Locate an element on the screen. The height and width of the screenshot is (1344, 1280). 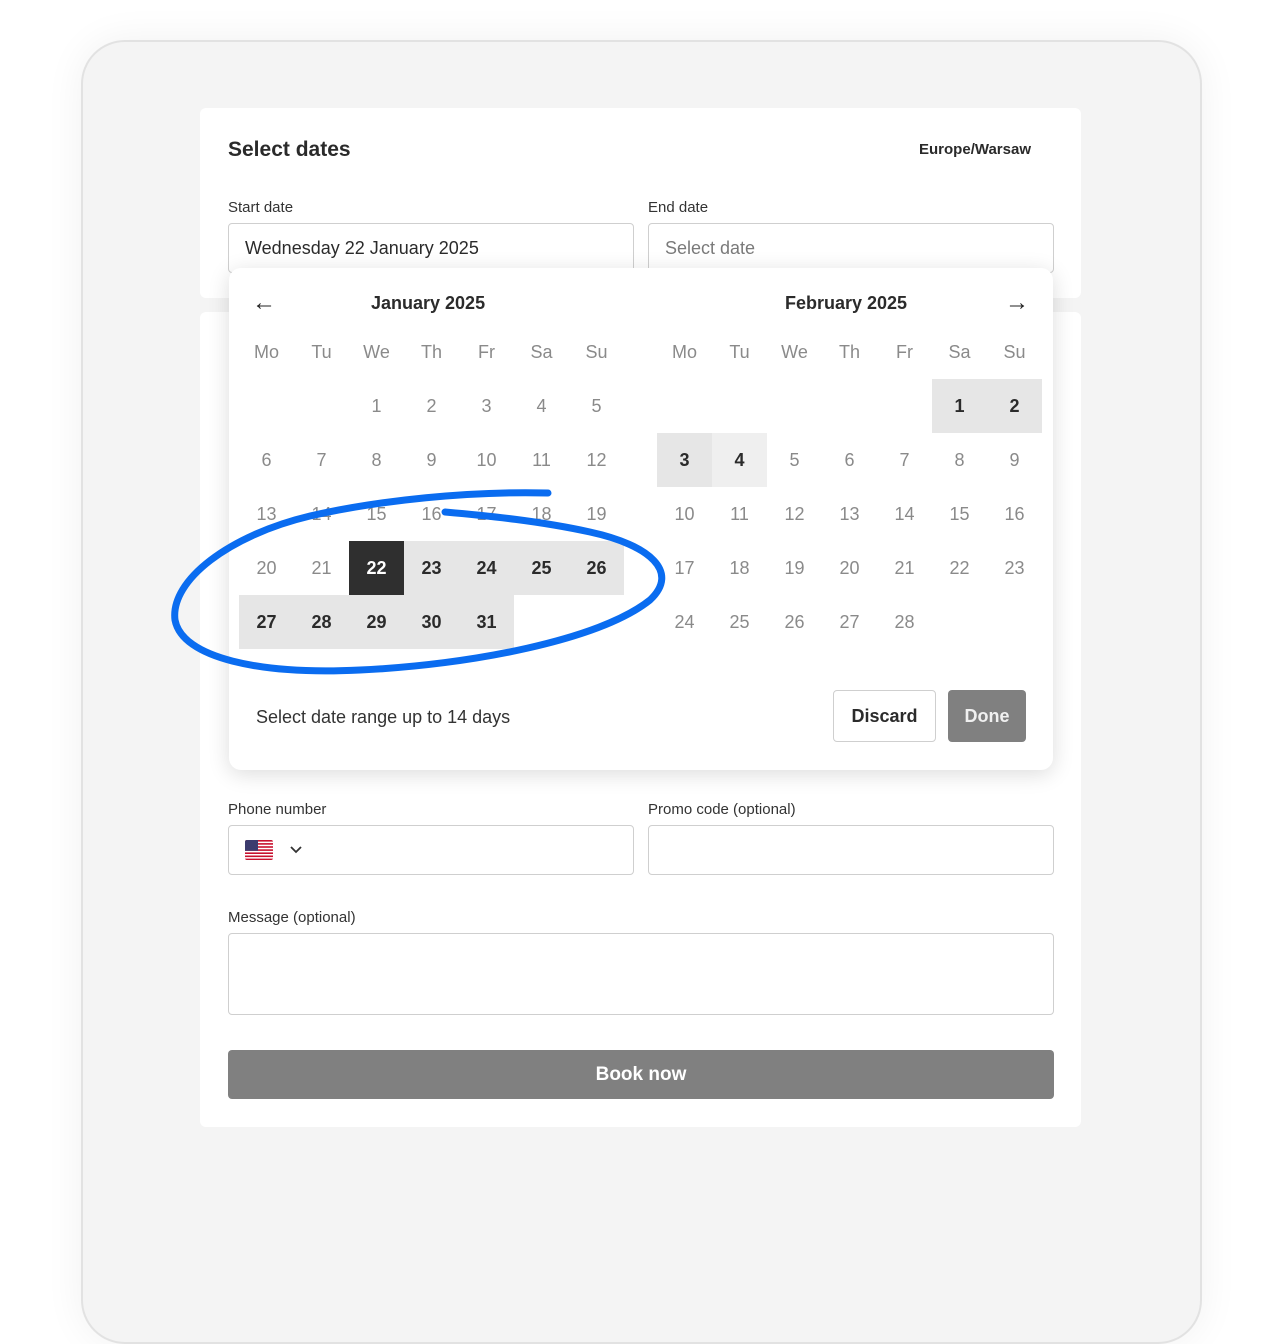
month-title-january: January 2025 is located at coordinates (428, 303).